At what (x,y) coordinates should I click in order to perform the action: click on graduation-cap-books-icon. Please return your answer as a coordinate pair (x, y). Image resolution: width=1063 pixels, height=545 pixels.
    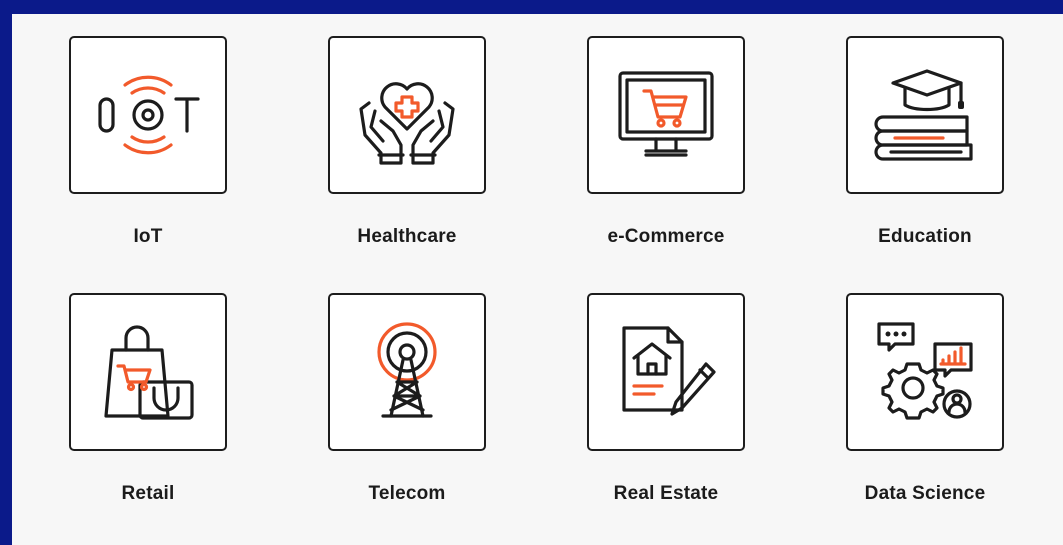
    Looking at the image, I should click on (923, 115).